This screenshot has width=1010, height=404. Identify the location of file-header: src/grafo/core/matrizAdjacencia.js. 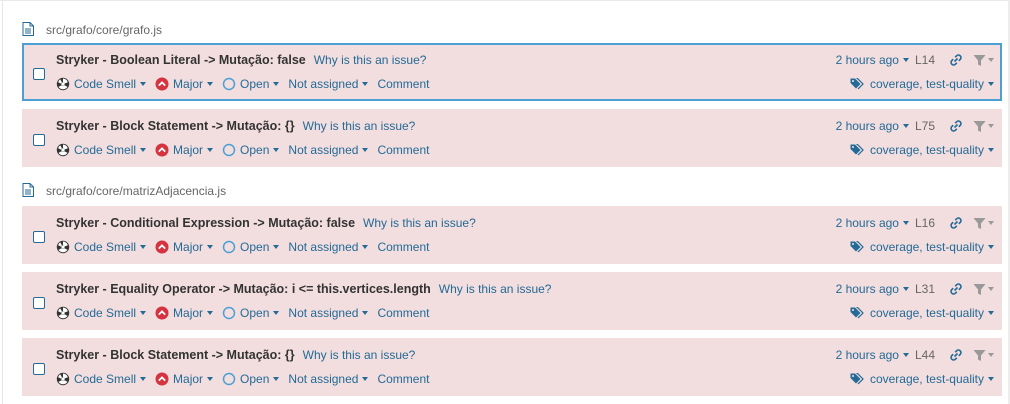
(124, 191).